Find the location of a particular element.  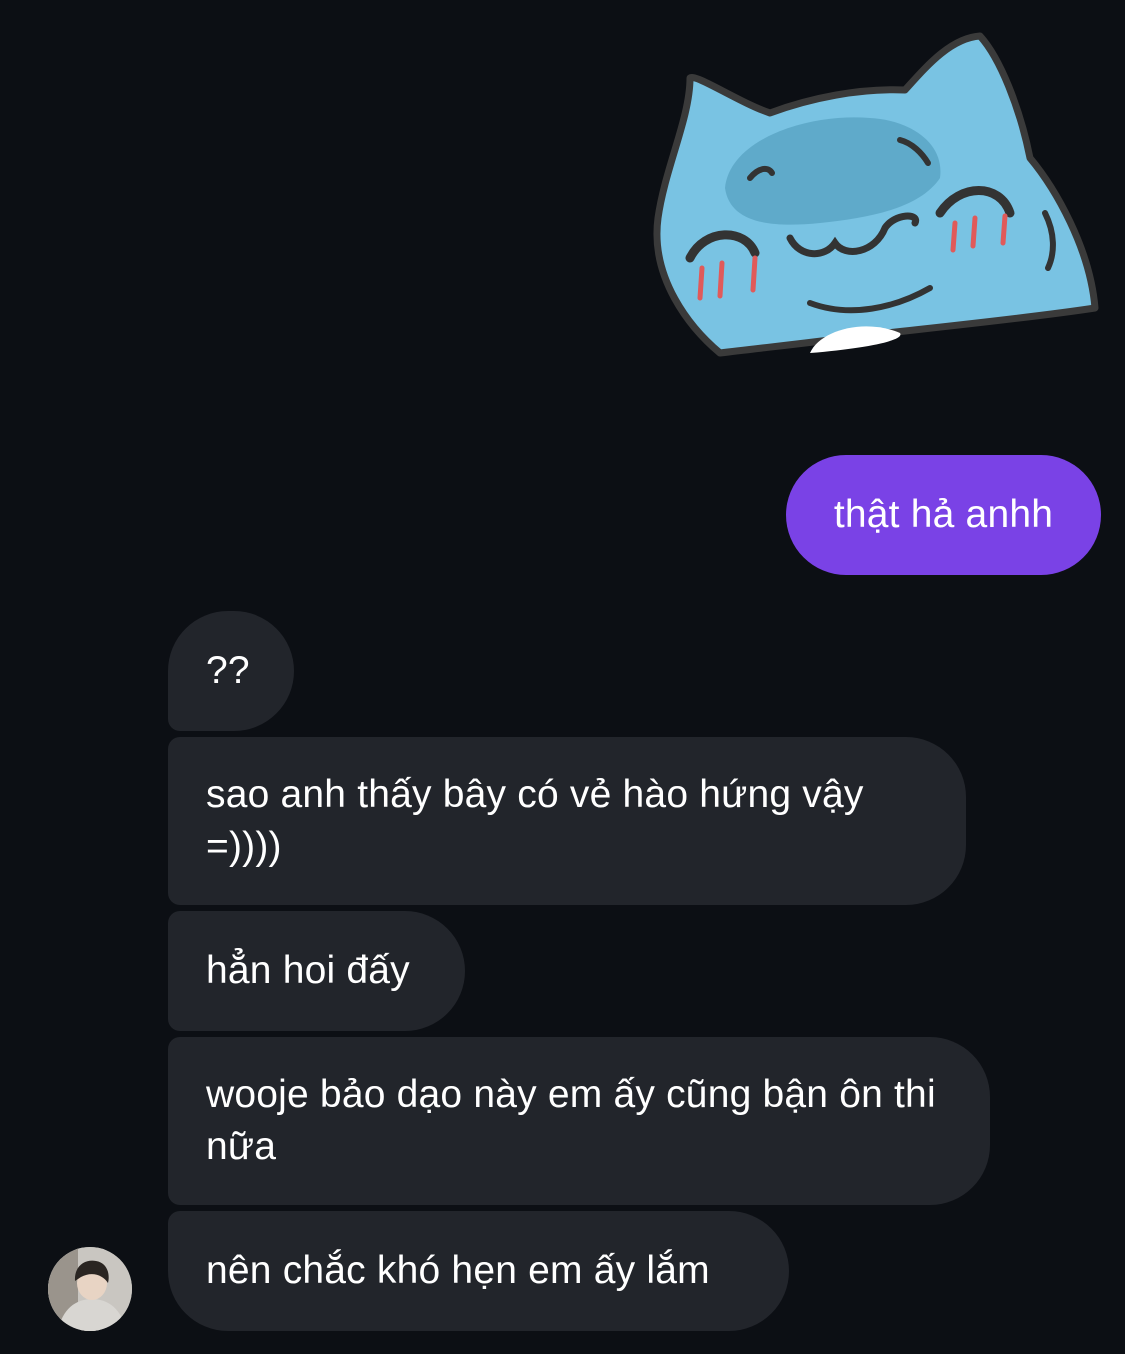

contact-avatar-icon is located at coordinates (90, 1289).